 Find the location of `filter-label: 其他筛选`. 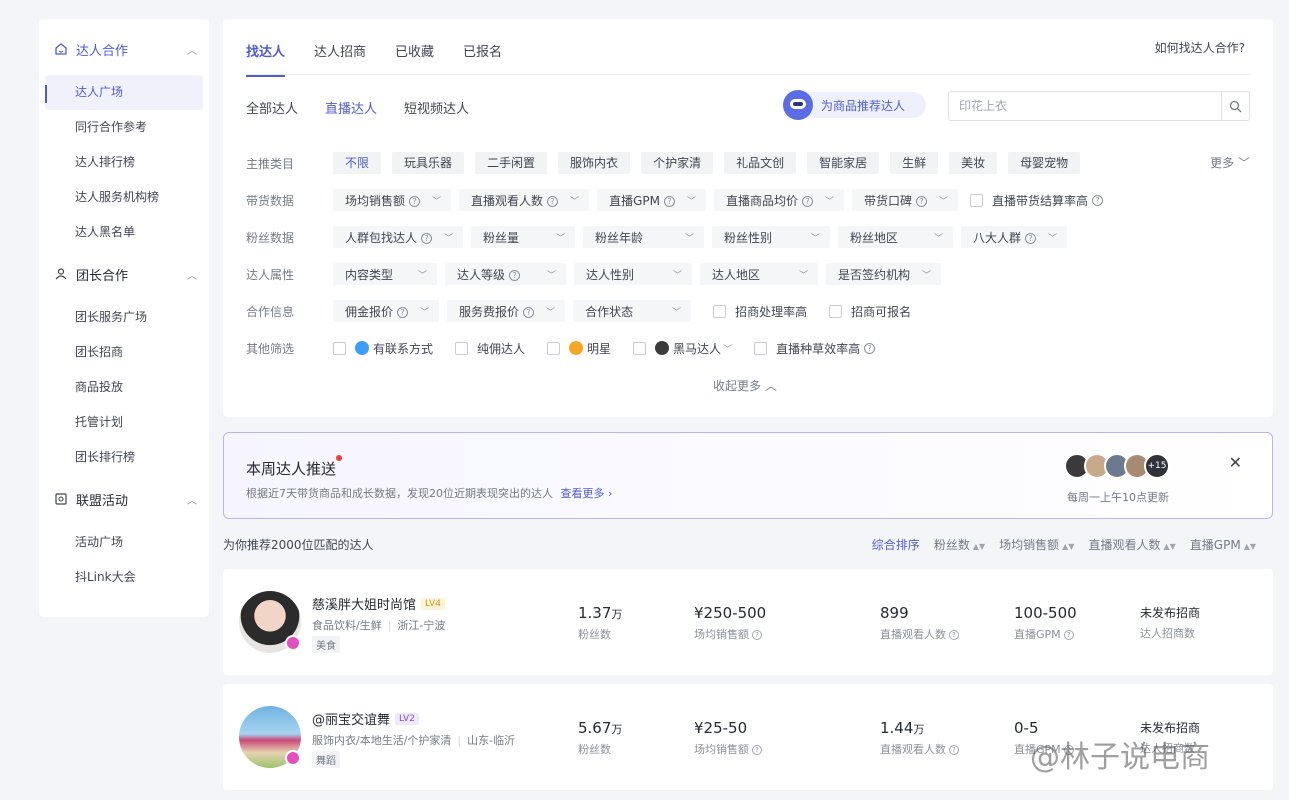

filter-label: 其他筛选 is located at coordinates (270, 348).